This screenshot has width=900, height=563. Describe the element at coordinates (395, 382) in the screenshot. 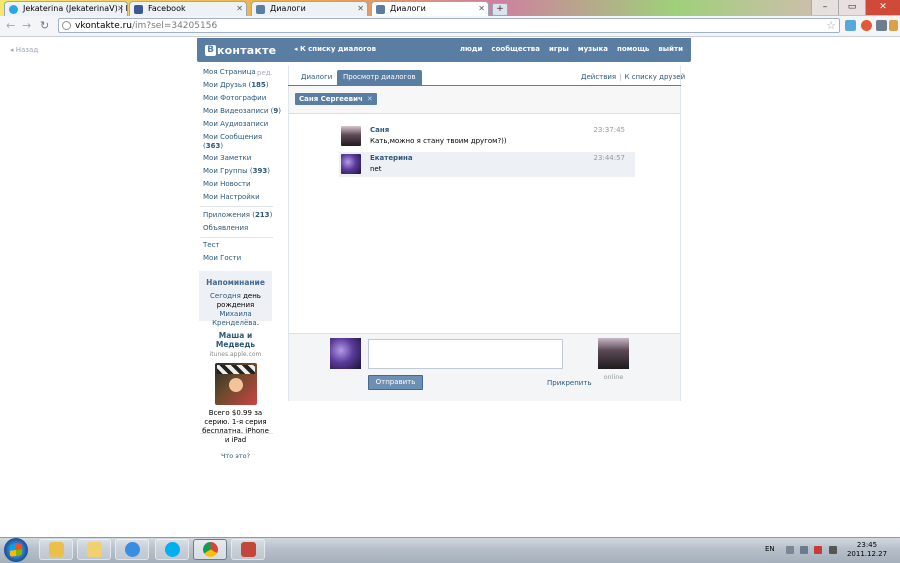

I see `send-button: Отправить` at that location.